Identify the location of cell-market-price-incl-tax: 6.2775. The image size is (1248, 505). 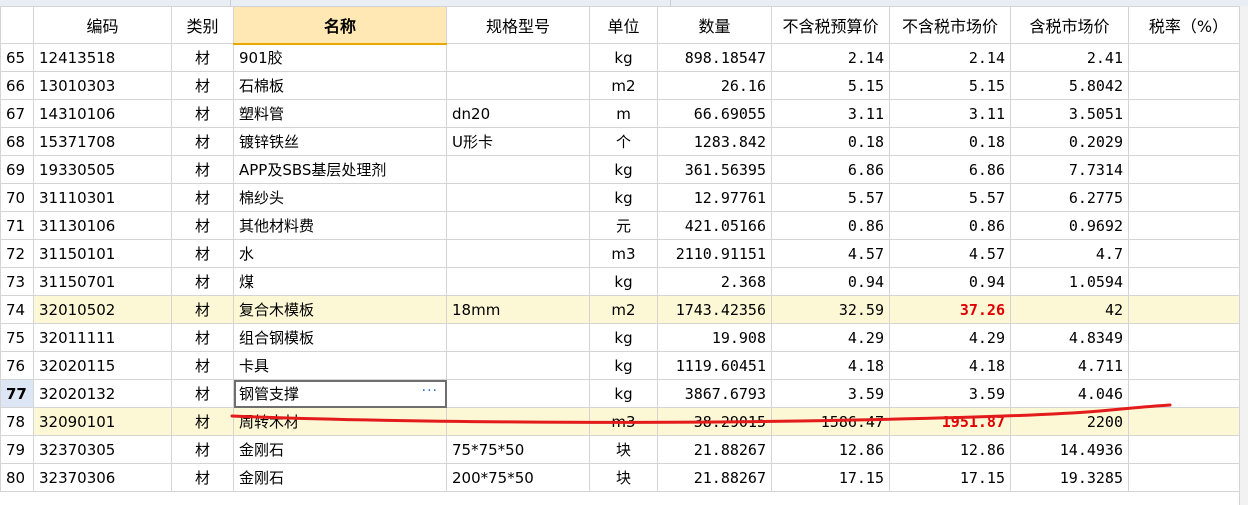
(1069, 197).